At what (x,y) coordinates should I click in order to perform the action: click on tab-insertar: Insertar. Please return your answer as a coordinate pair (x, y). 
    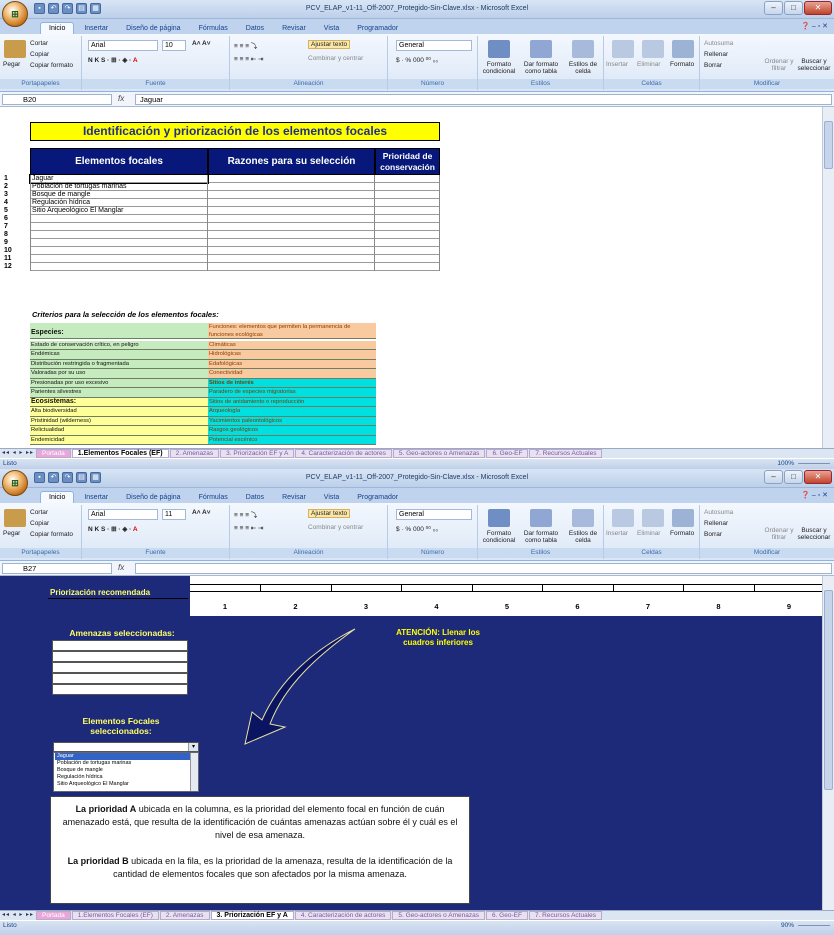
    Looking at the image, I should click on (96, 497).